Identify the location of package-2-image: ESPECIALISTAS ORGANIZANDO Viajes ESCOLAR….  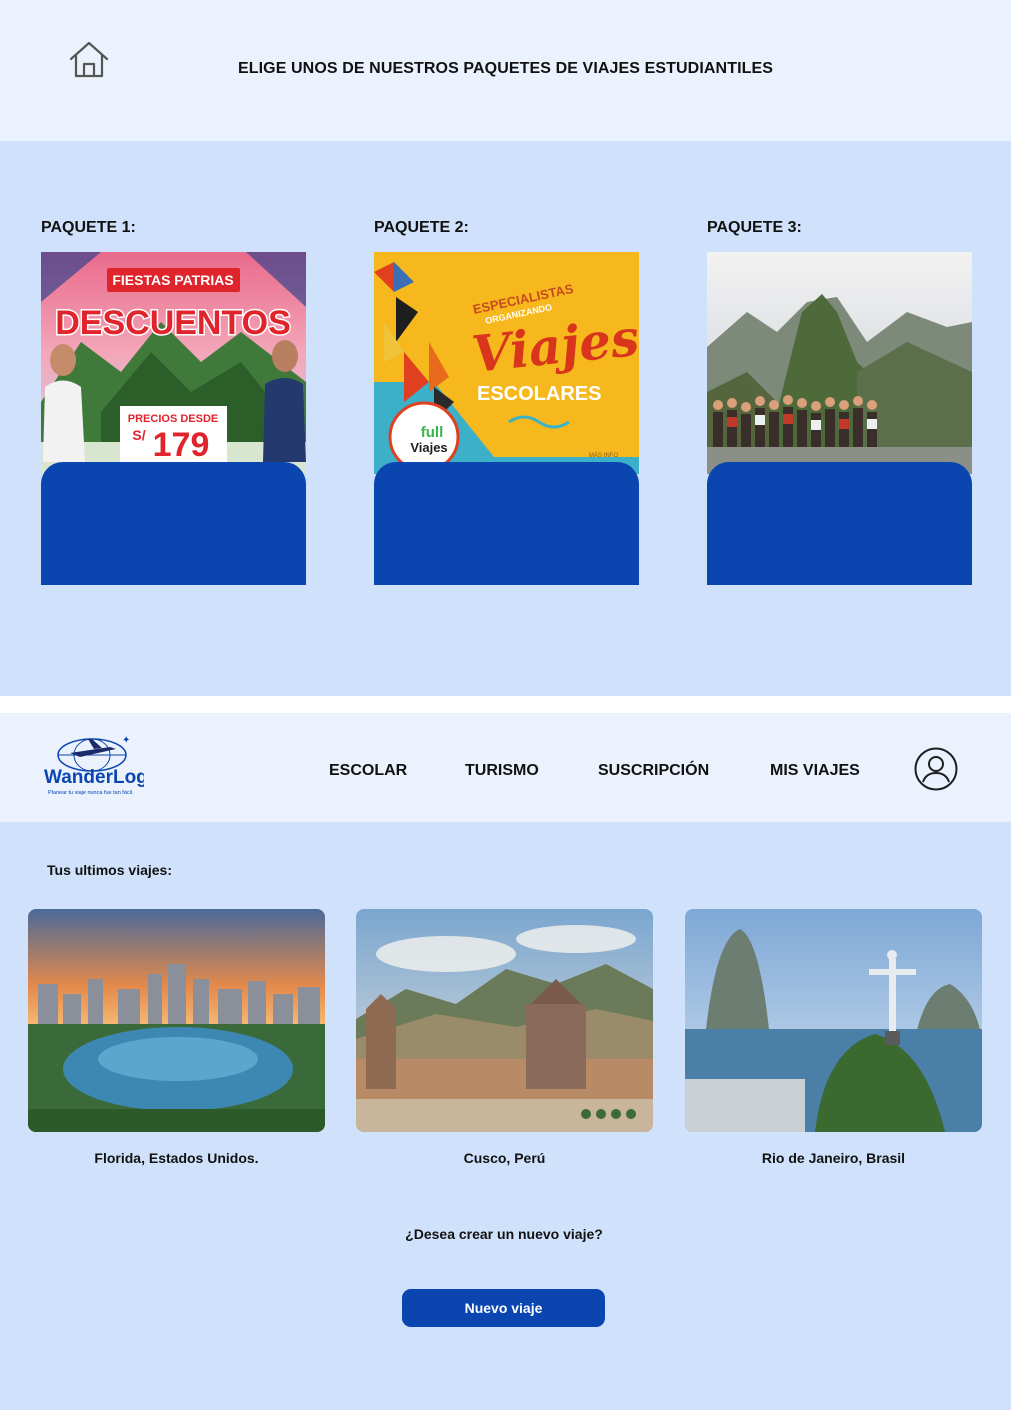
(506, 363).